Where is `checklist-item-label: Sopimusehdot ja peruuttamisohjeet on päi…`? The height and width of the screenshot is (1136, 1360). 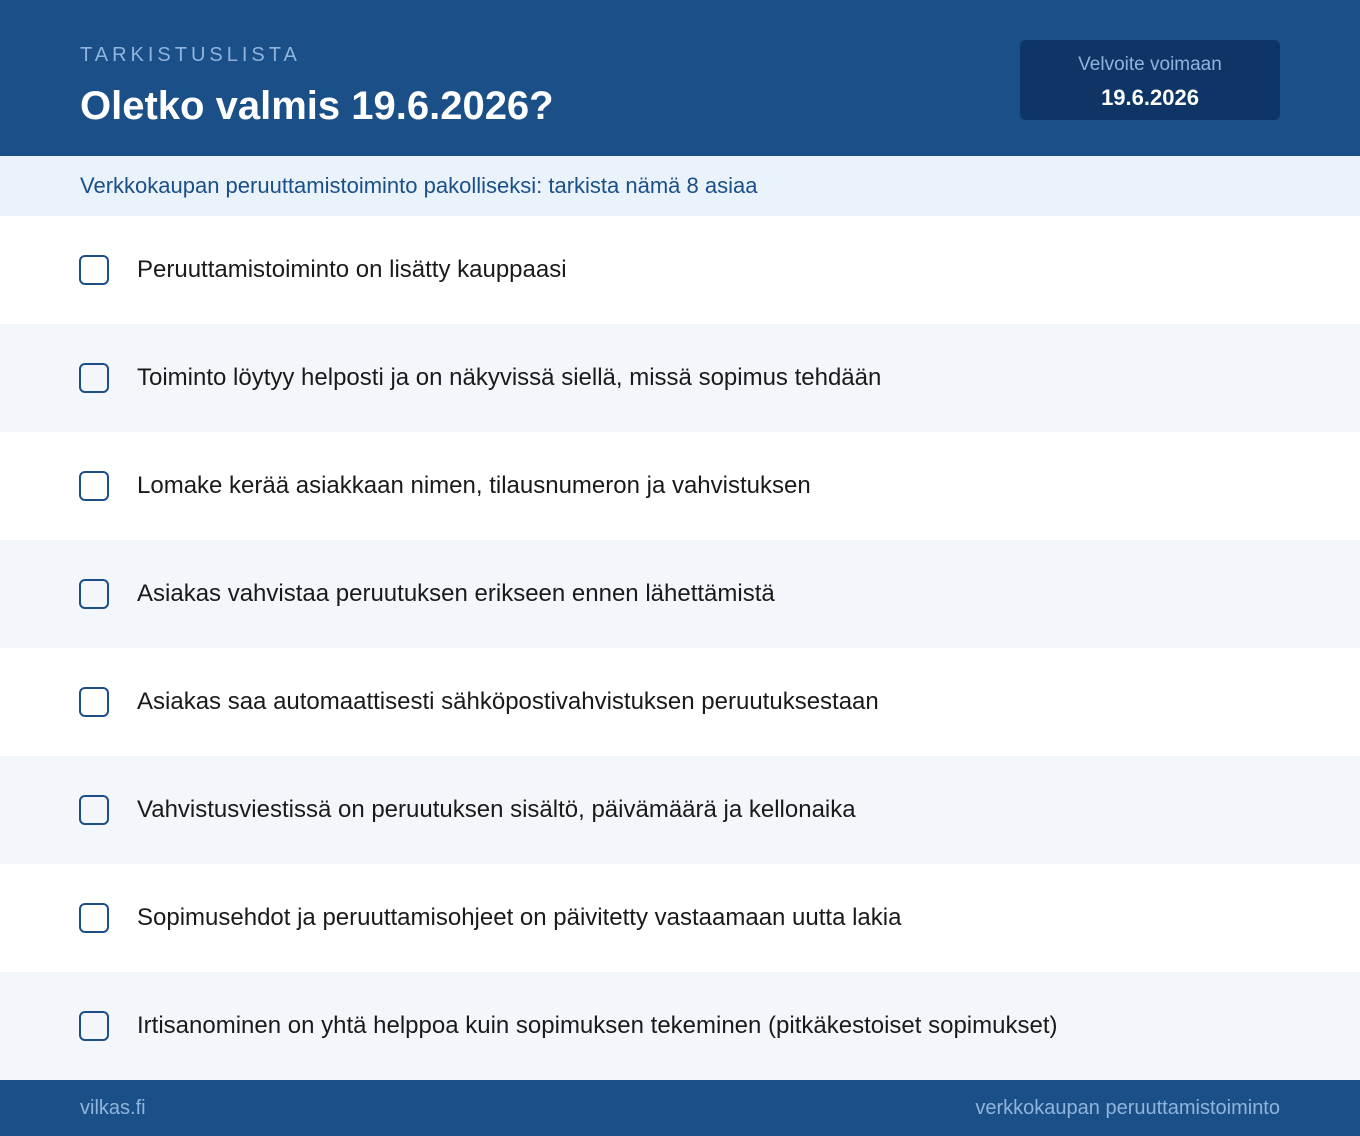
checklist-item-label: Sopimusehdot ja peruuttamisohjeet on päi… is located at coordinates (519, 917).